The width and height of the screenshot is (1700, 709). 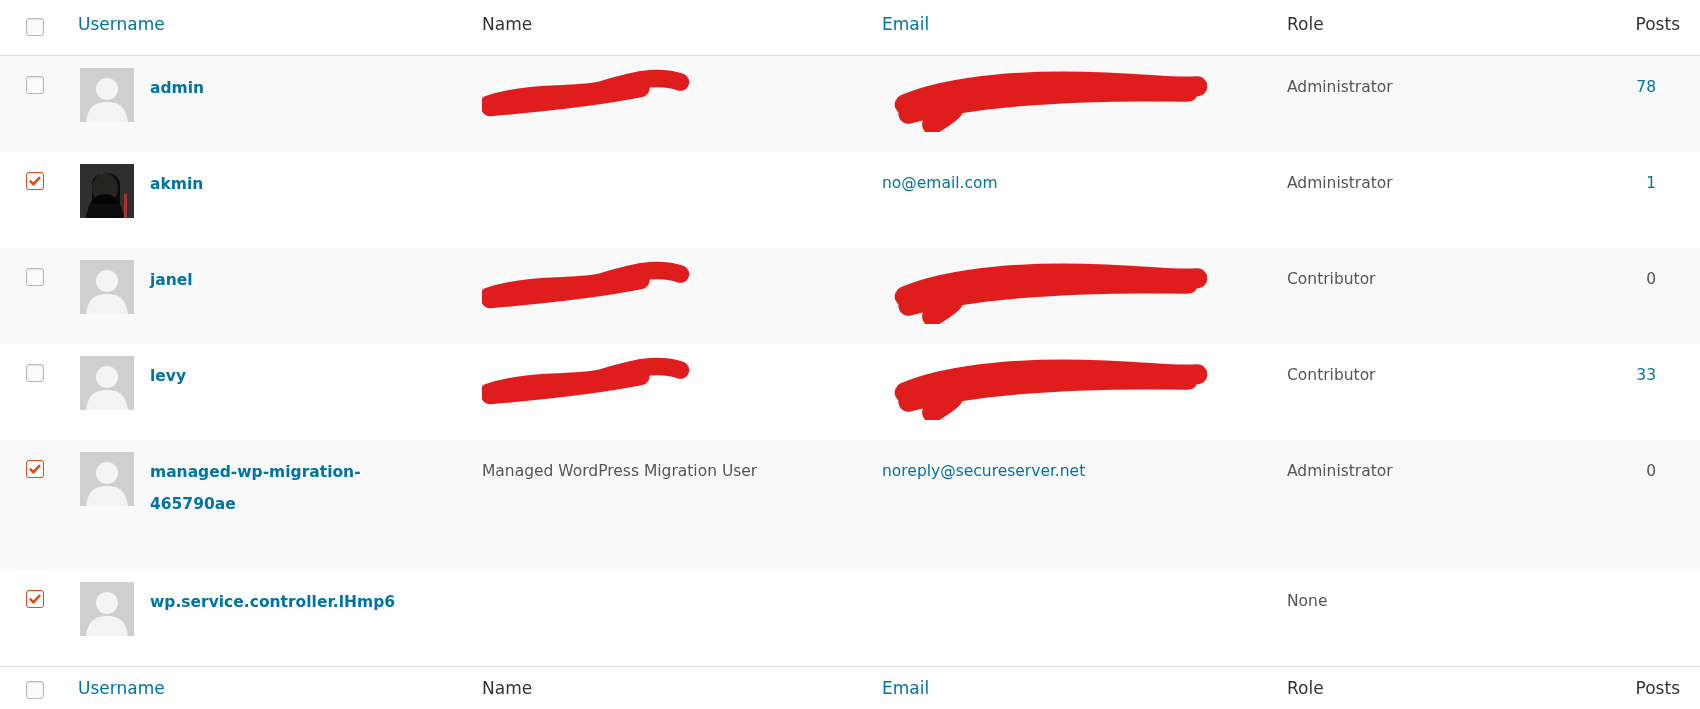 I want to click on post-count-link: 1, so click(x=1651, y=183).